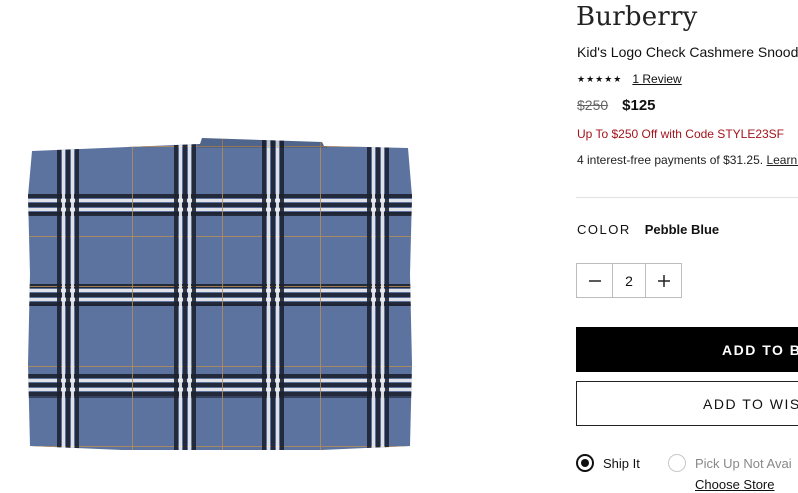 The height and width of the screenshot is (493, 798). Describe the element at coordinates (616, 105) in the screenshot. I see `price: $250 $125` at that location.